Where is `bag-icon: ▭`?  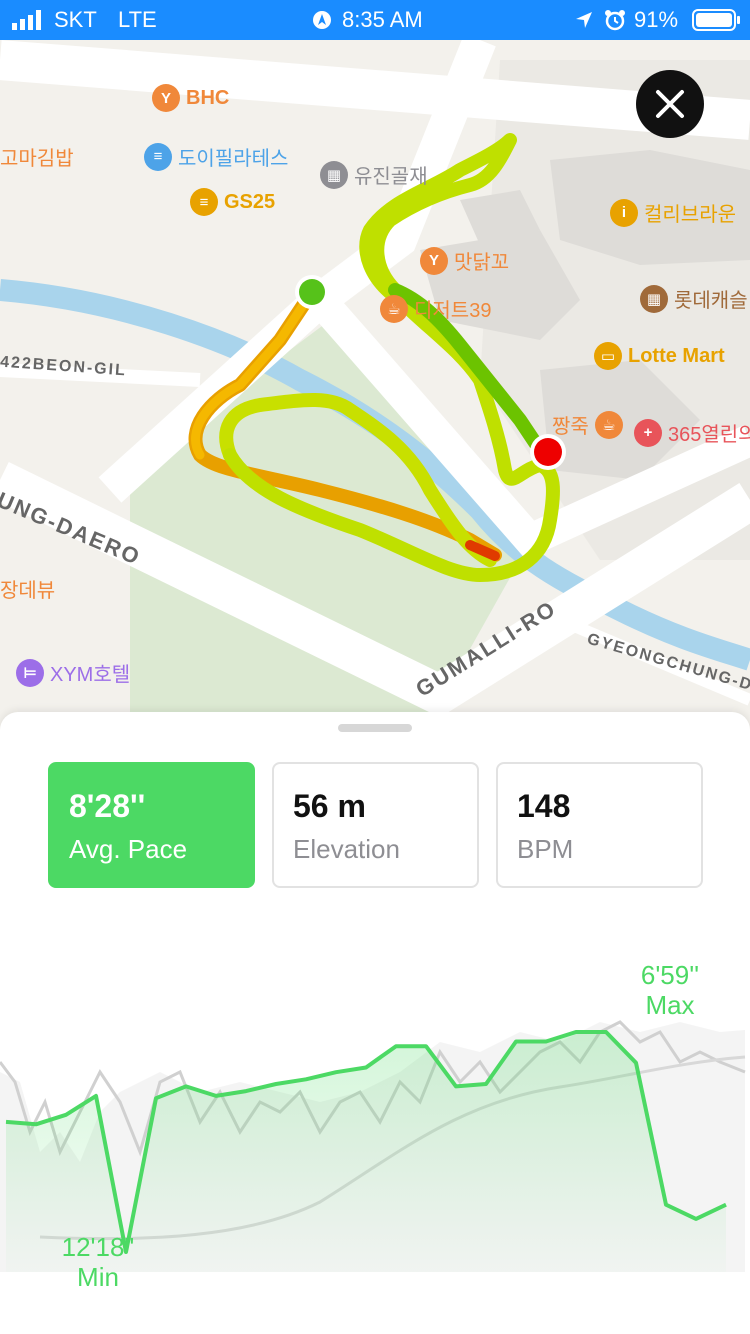 bag-icon: ▭ is located at coordinates (608, 356).